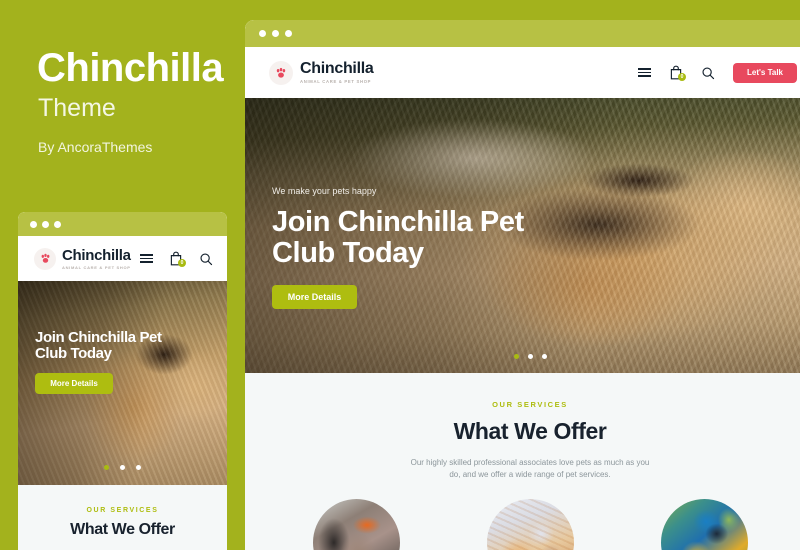  I want to click on mobile-shopping-bag-icon: 0, so click(177, 259).